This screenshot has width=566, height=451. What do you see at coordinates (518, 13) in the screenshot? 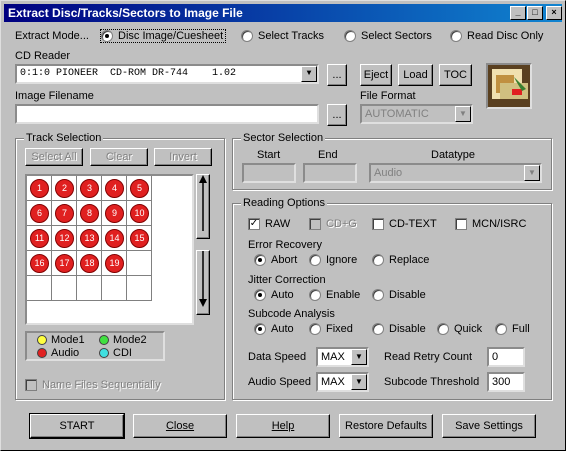
I see `minimize-button: _` at bounding box center [518, 13].